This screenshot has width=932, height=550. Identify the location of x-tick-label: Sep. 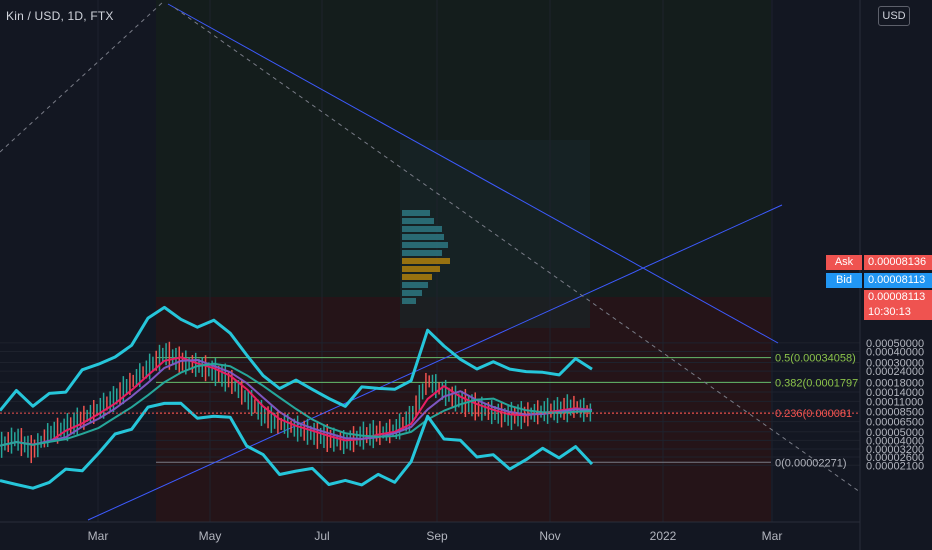
(437, 536).